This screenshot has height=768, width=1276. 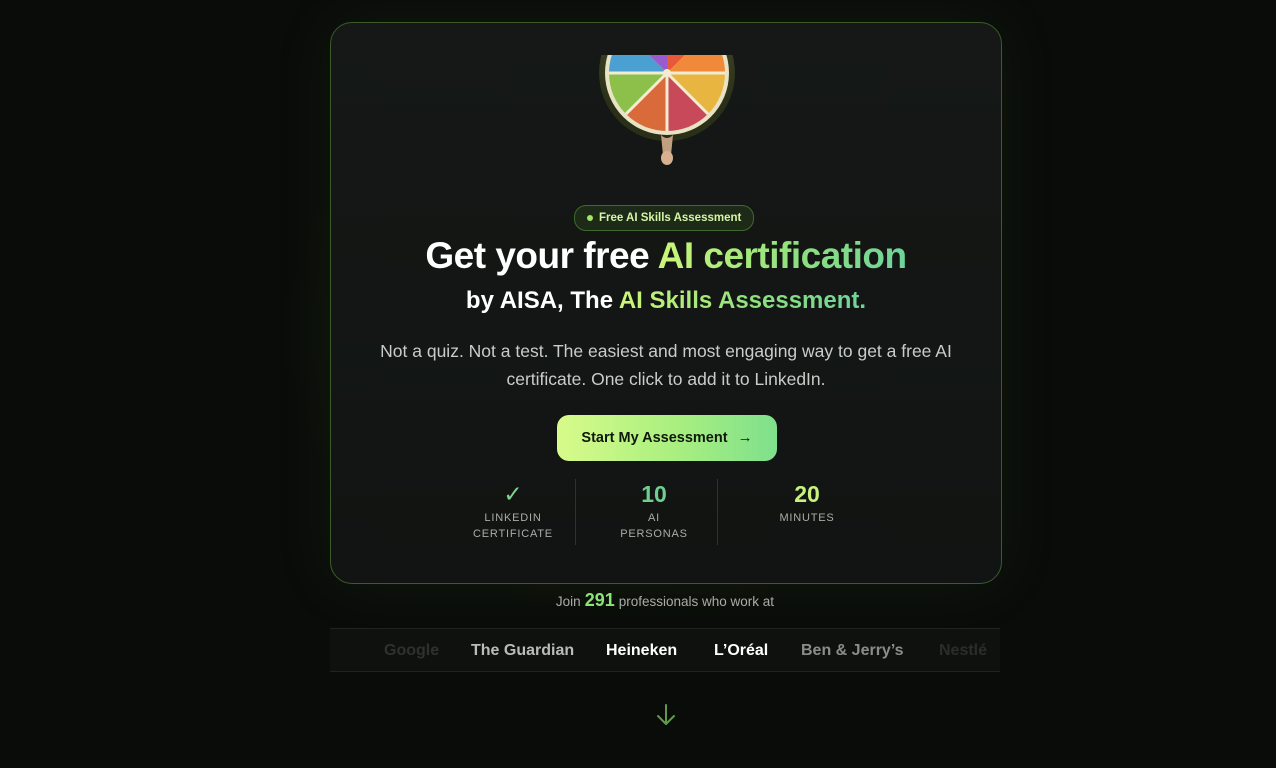 I want to click on subtitle-highlight: AI Skills Assessment., so click(x=742, y=300).